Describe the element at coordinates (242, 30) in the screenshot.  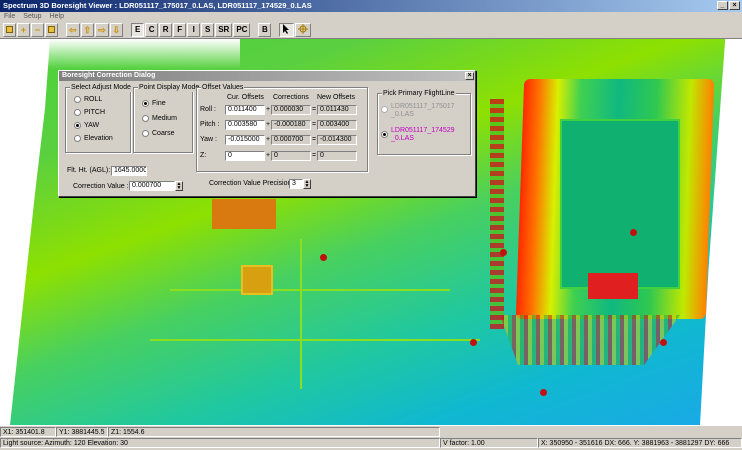
I see `toolbar-button-pc: PC` at that location.